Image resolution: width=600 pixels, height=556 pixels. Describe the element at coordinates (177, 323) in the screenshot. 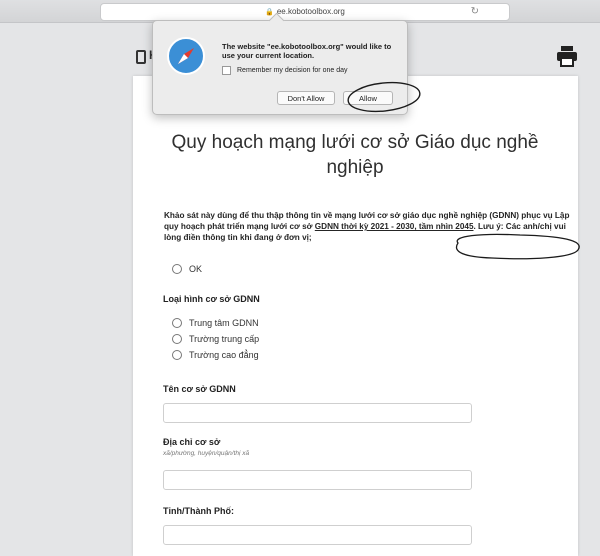

I see `type-center-radio` at that location.